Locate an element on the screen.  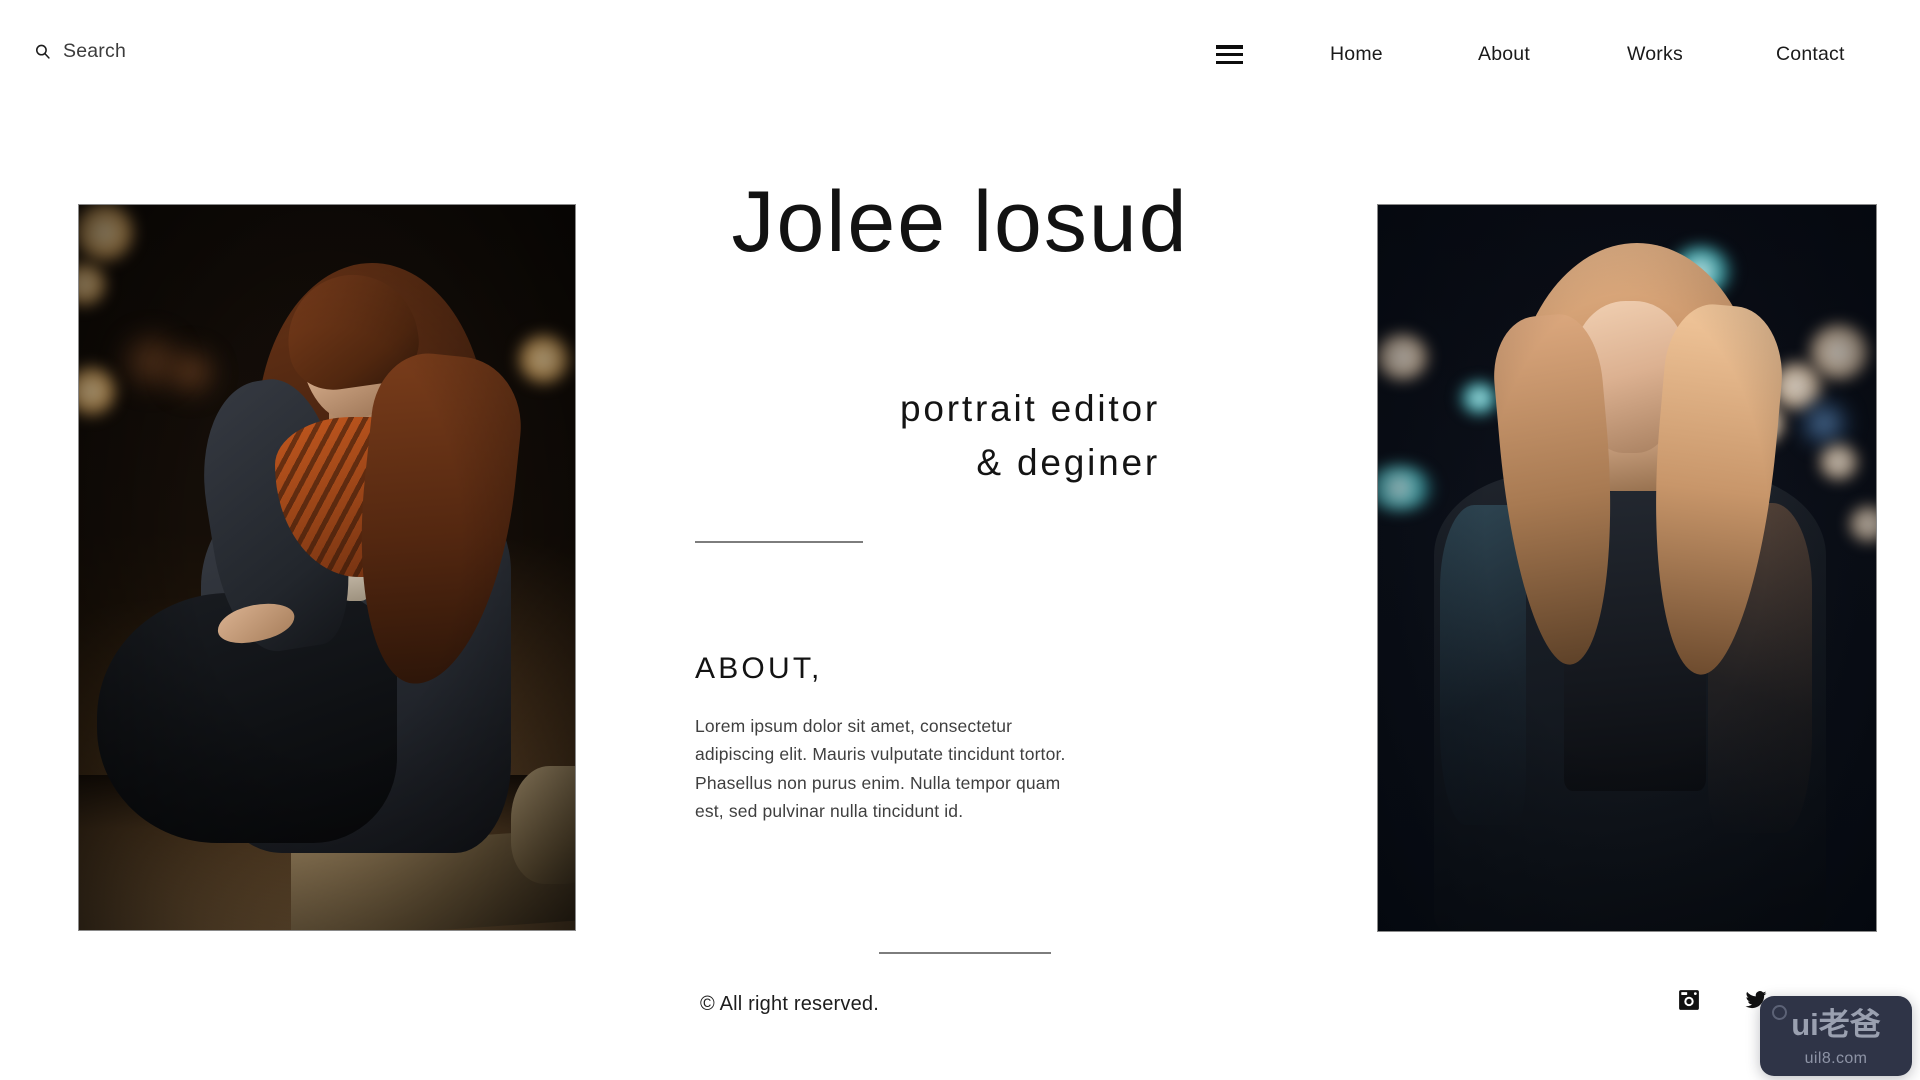
nav-item-home: Home is located at coordinates (1404, 54).